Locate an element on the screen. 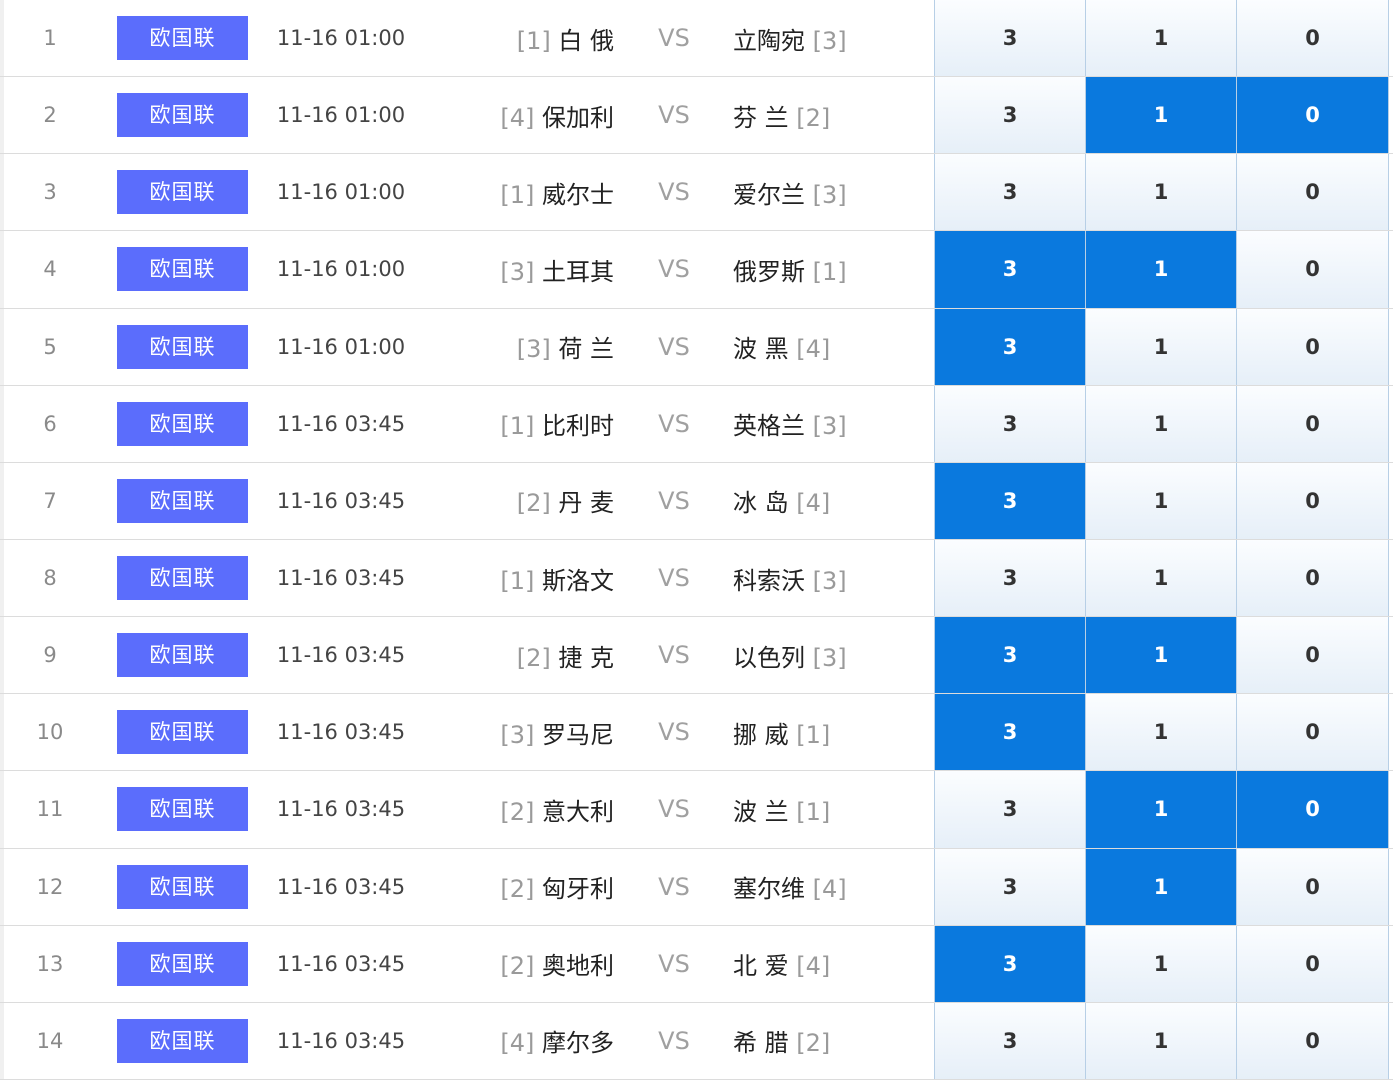 The image size is (1393, 1080). home-team-name: 白 俄 is located at coordinates (586, 40).